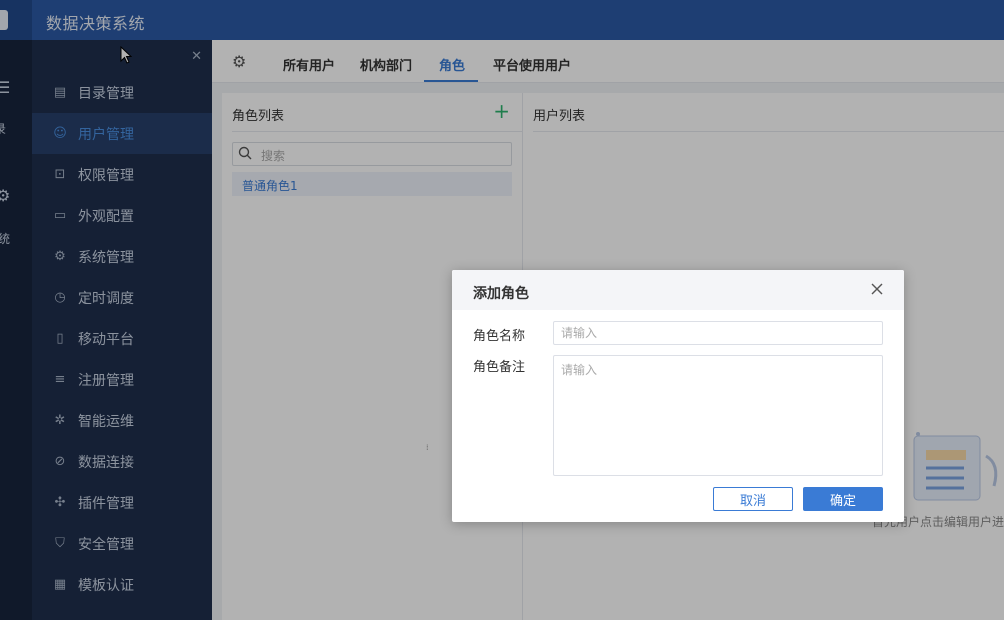  What do you see at coordinates (753, 499) in the screenshot?
I see `cancel-button: 取消` at bounding box center [753, 499].